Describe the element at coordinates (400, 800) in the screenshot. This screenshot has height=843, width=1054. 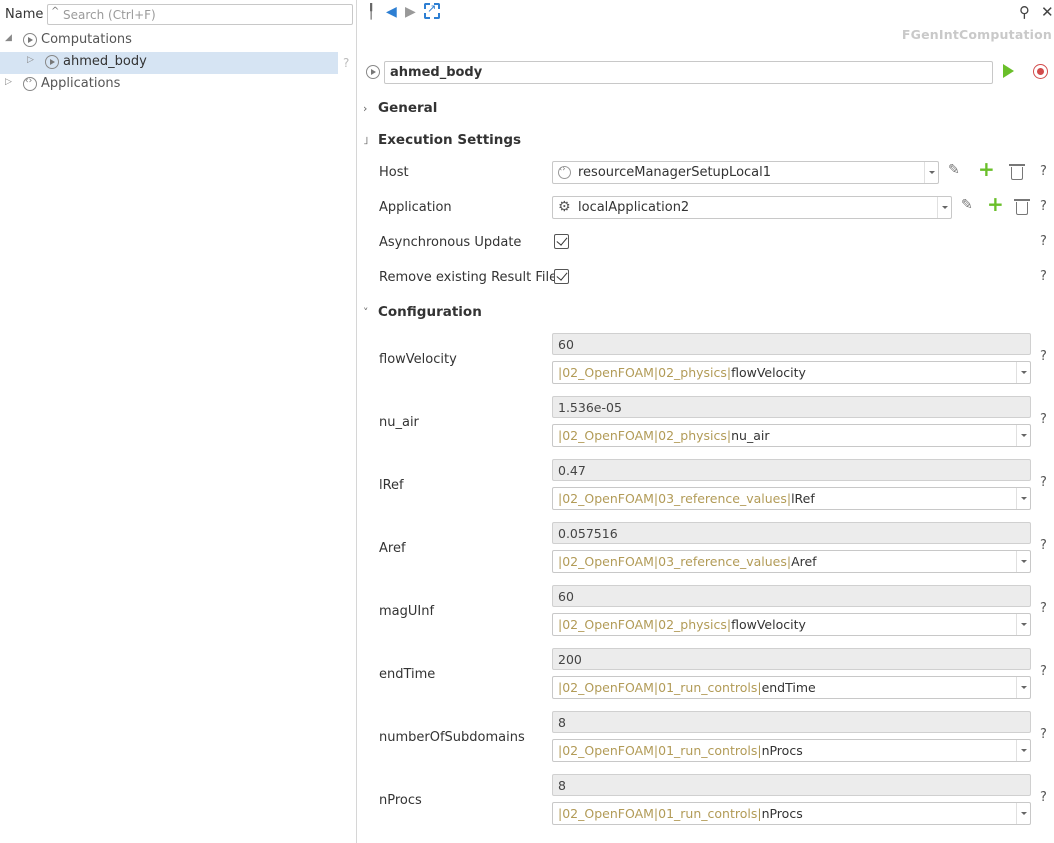
I see `param-name: nProcs` at that location.